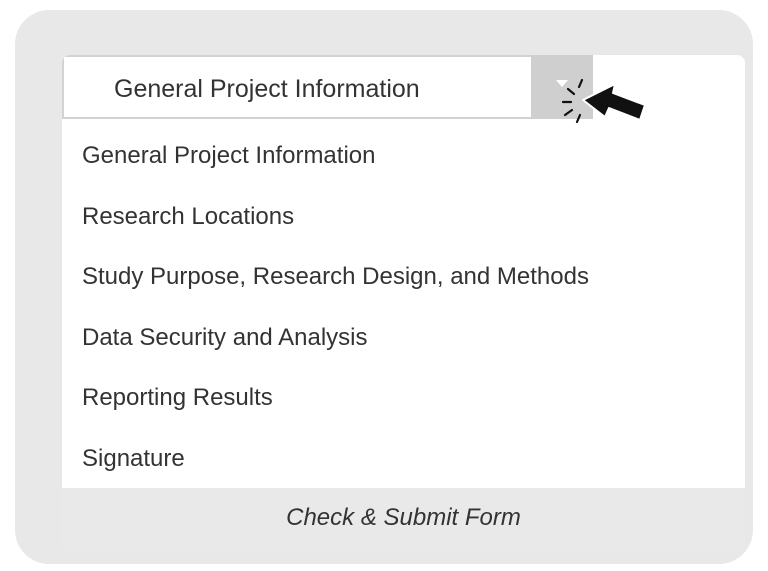 The image size is (768, 571). What do you see at coordinates (403, 338) in the screenshot?
I see `menu-item-data-security: Data Security and Analysis` at bounding box center [403, 338].